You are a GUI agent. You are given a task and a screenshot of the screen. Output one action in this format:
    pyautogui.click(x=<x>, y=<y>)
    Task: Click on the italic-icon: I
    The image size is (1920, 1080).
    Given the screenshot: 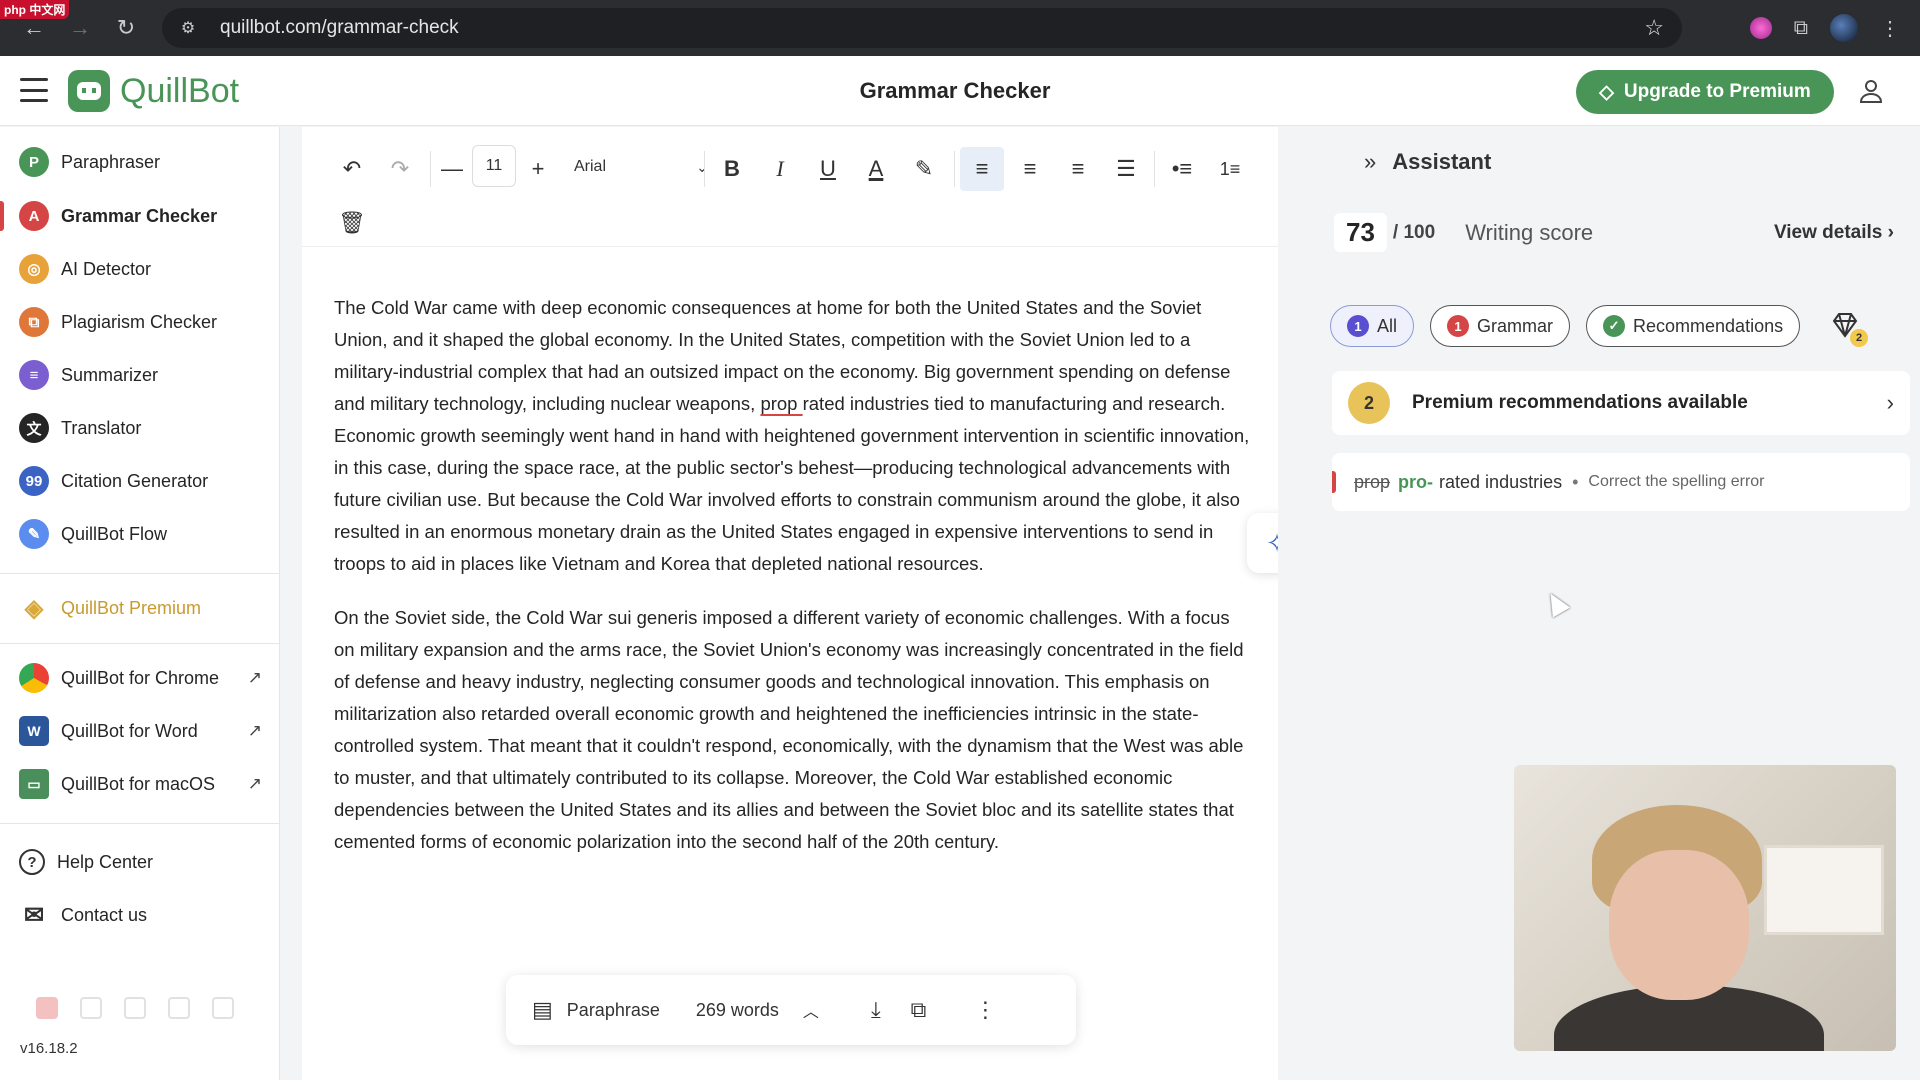 What is the action you would take?
    pyautogui.click(x=780, y=169)
    